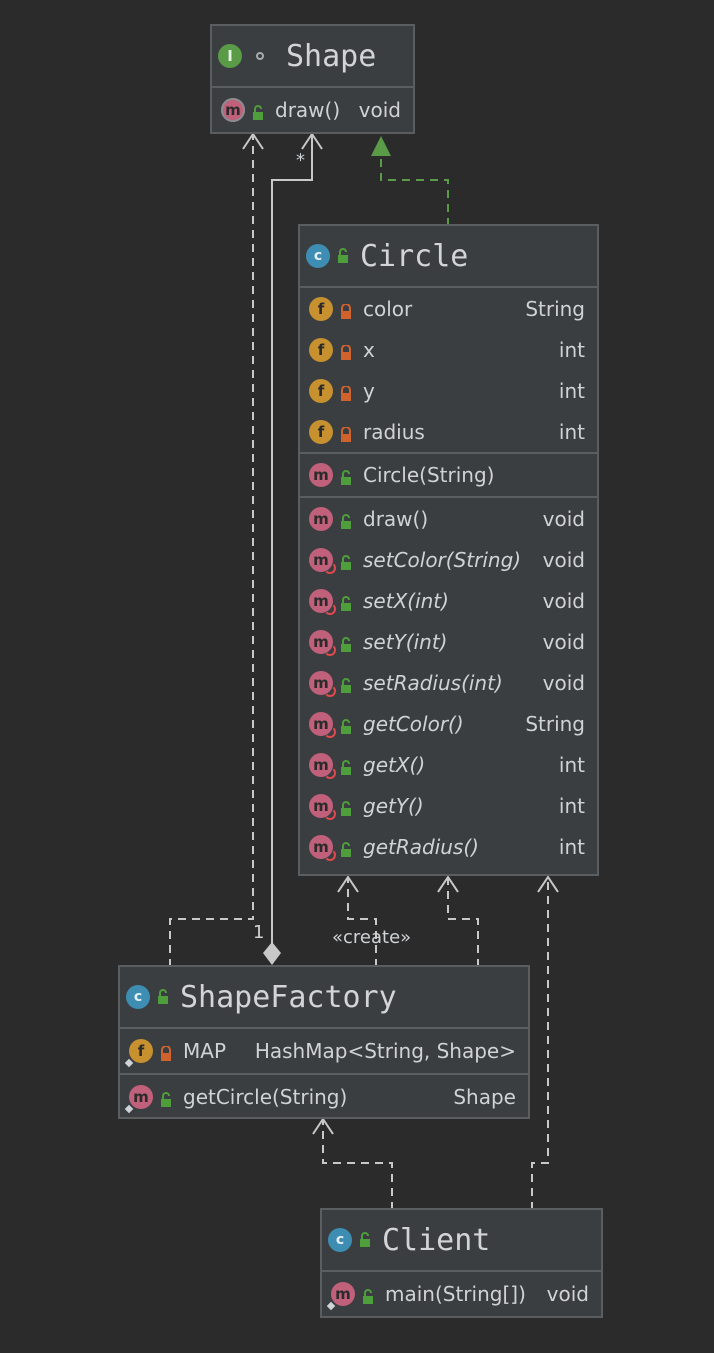  I want to click on method-row: m setColor(String) void, so click(448, 559).